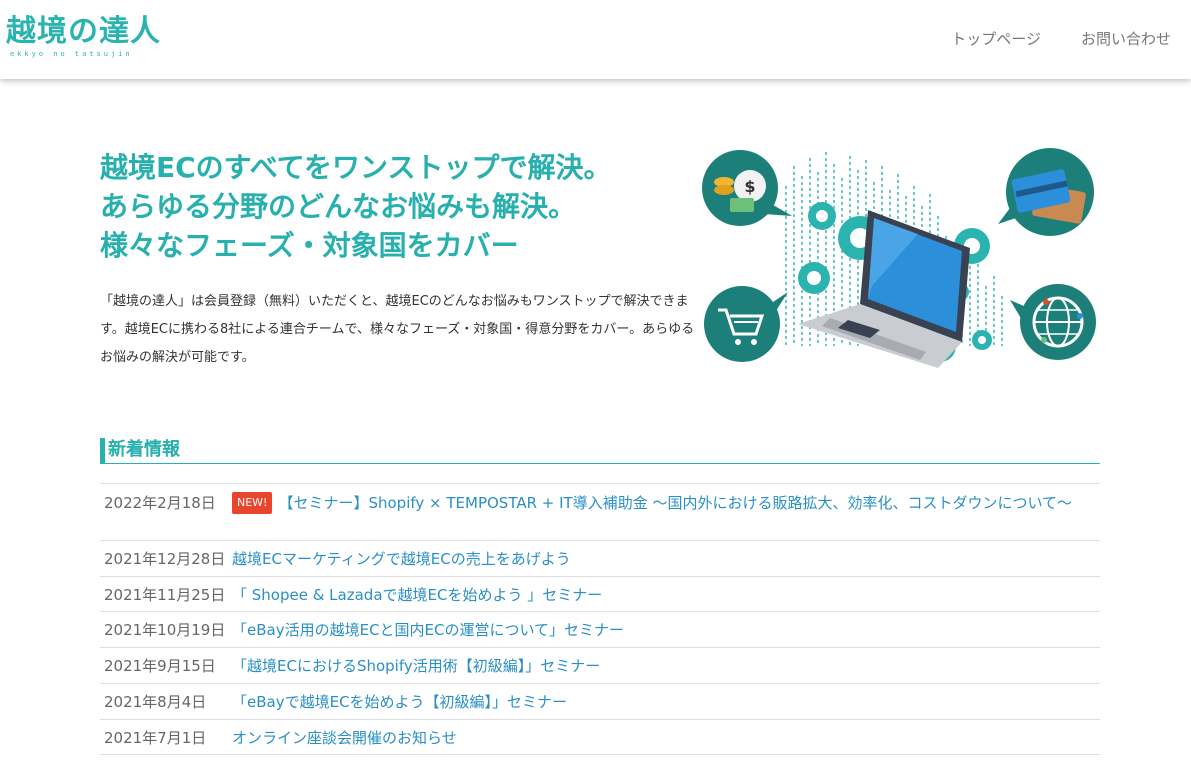  I want to click on news-row: 2021年8月4日 「eBayで越境ECを始めよう【初級編】」セミナー, so click(600, 701).